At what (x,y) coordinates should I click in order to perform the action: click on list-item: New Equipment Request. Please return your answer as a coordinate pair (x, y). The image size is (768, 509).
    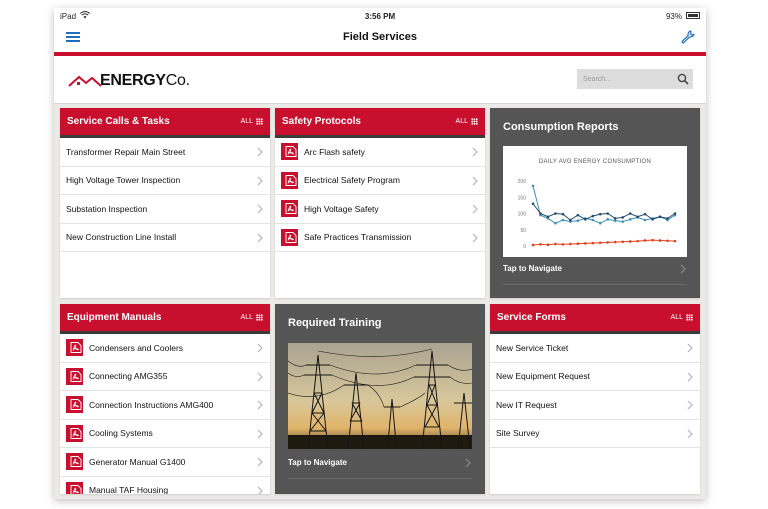
    Looking at the image, I should click on (595, 376).